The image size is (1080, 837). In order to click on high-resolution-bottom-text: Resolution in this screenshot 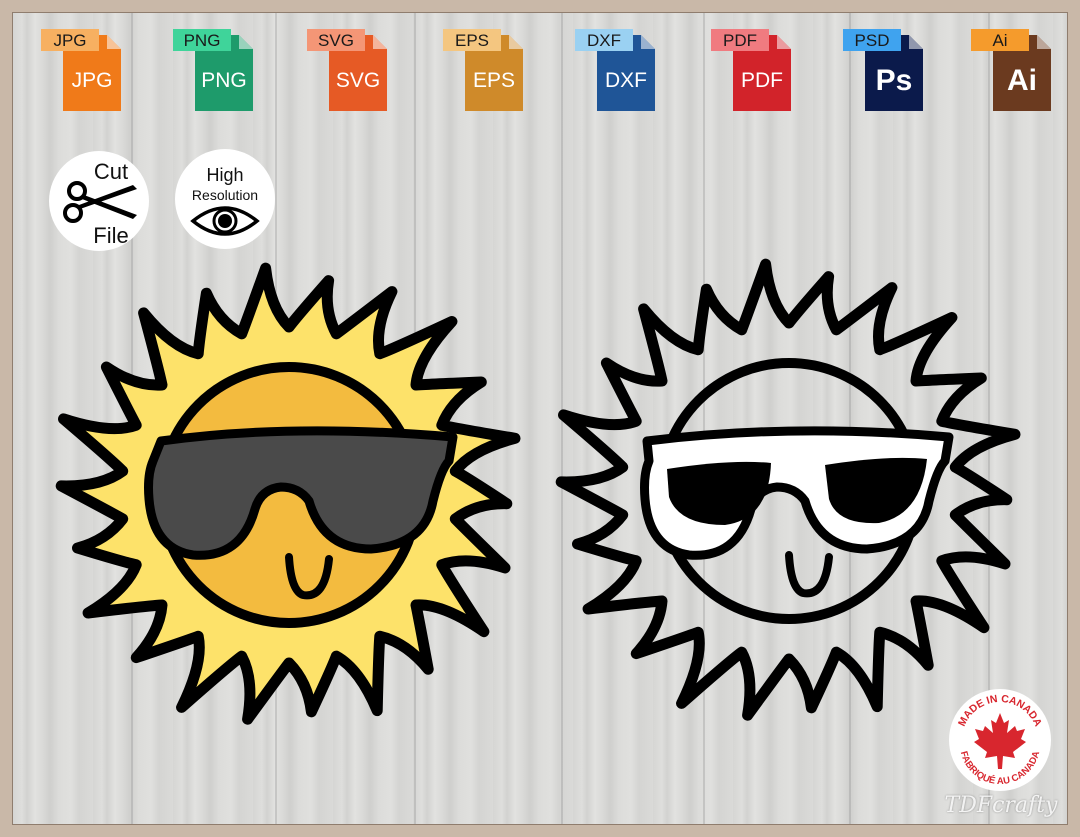, I will do `click(225, 195)`.